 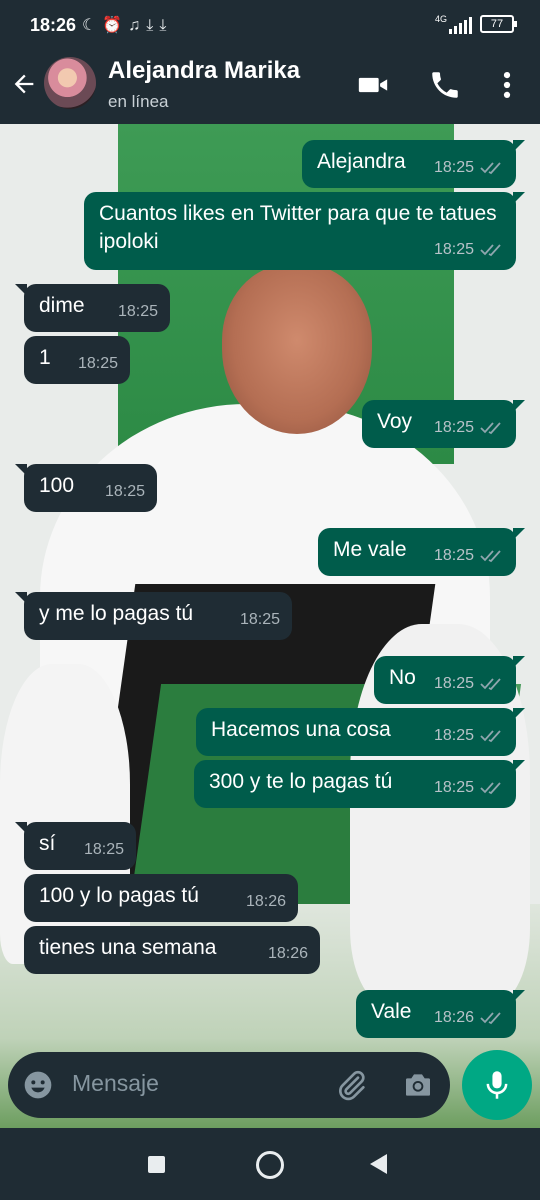 I want to click on message-bubble-outgoing: 300 y te lo pagas tú 18:25, so click(x=359, y=784).